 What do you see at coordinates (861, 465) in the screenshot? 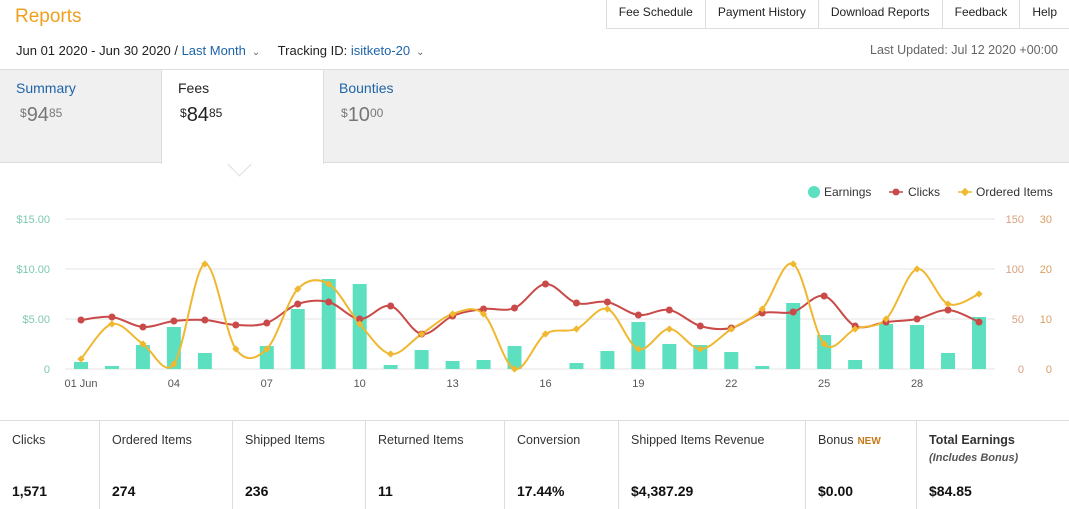
I see `stat-bonus: Bonus NEW $0.00` at bounding box center [861, 465].